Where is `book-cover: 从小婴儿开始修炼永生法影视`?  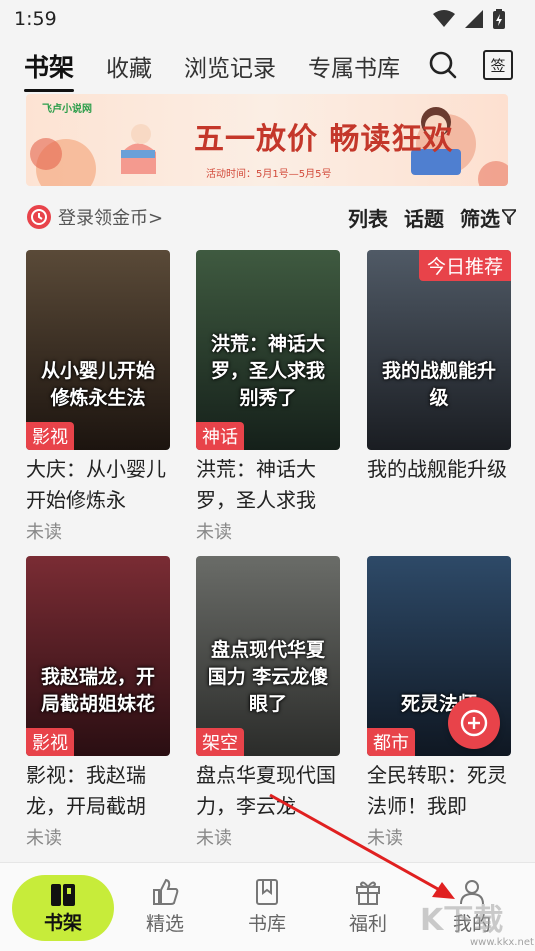 book-cover: 从小婴儿开始修炼永生法影视 is located at coordinates (98, 350).